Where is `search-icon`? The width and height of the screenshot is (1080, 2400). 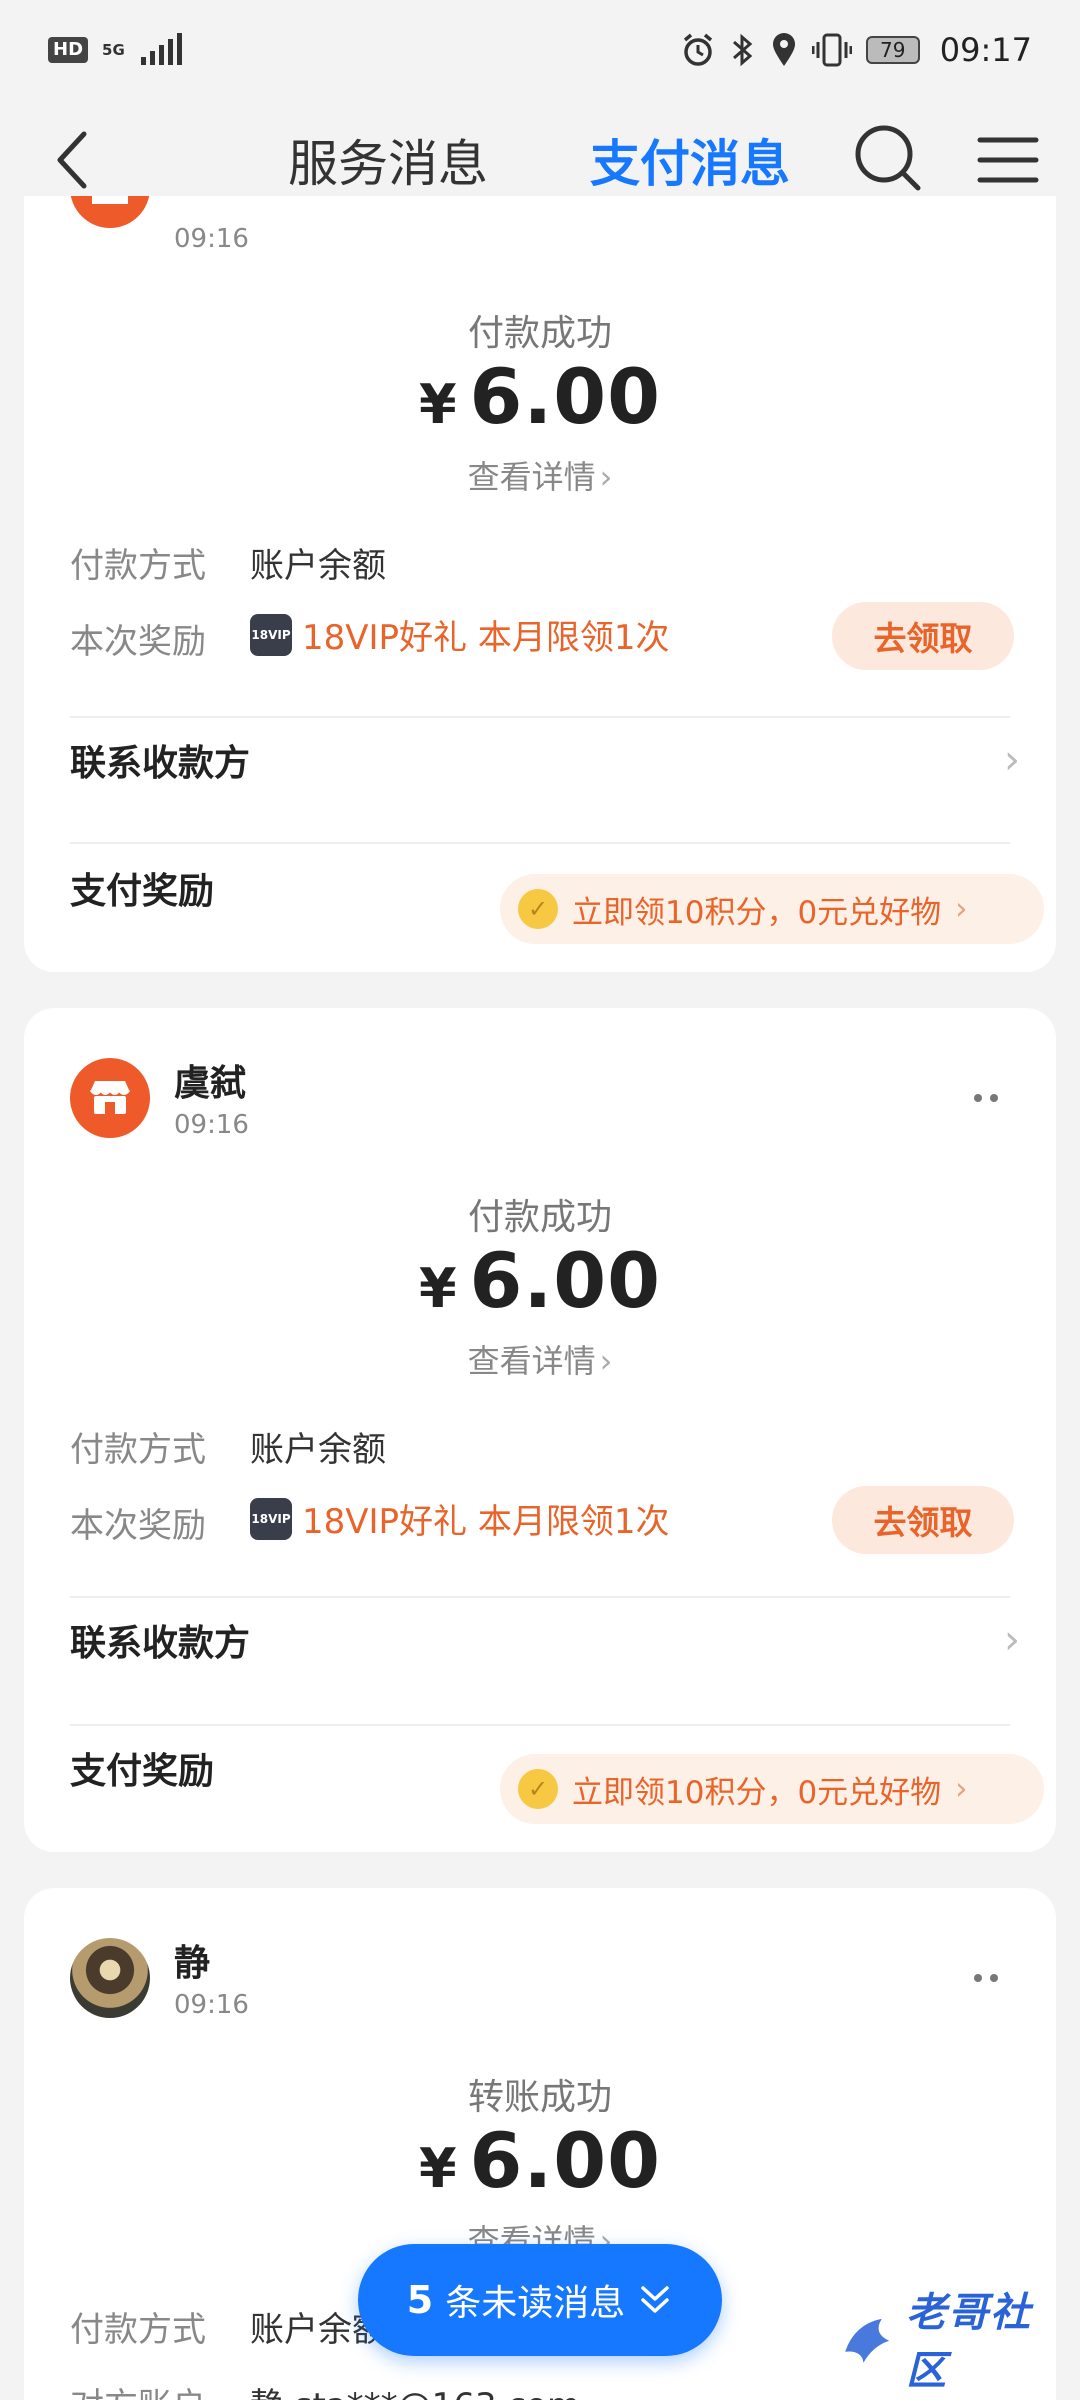
search-icon is located at coordinates (888, 158).